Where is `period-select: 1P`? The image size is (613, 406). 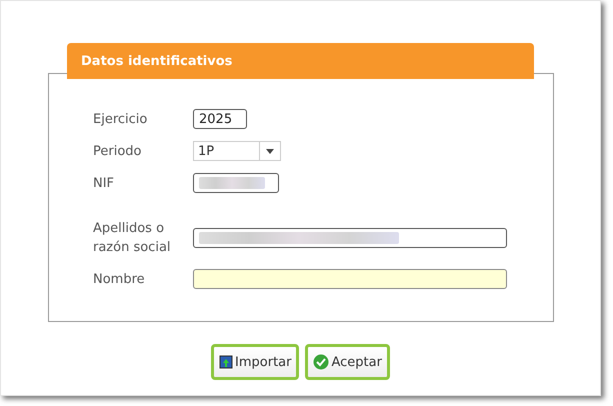
period-select: 1P is located at coordinates (237, 151).